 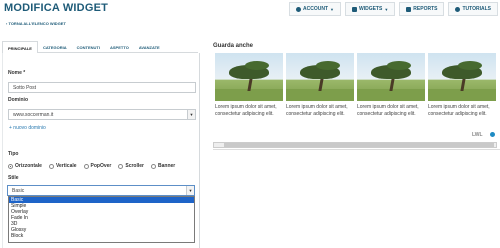 I want to click on tutorials-button: TUTORIALS, so click(x=473, y=9).